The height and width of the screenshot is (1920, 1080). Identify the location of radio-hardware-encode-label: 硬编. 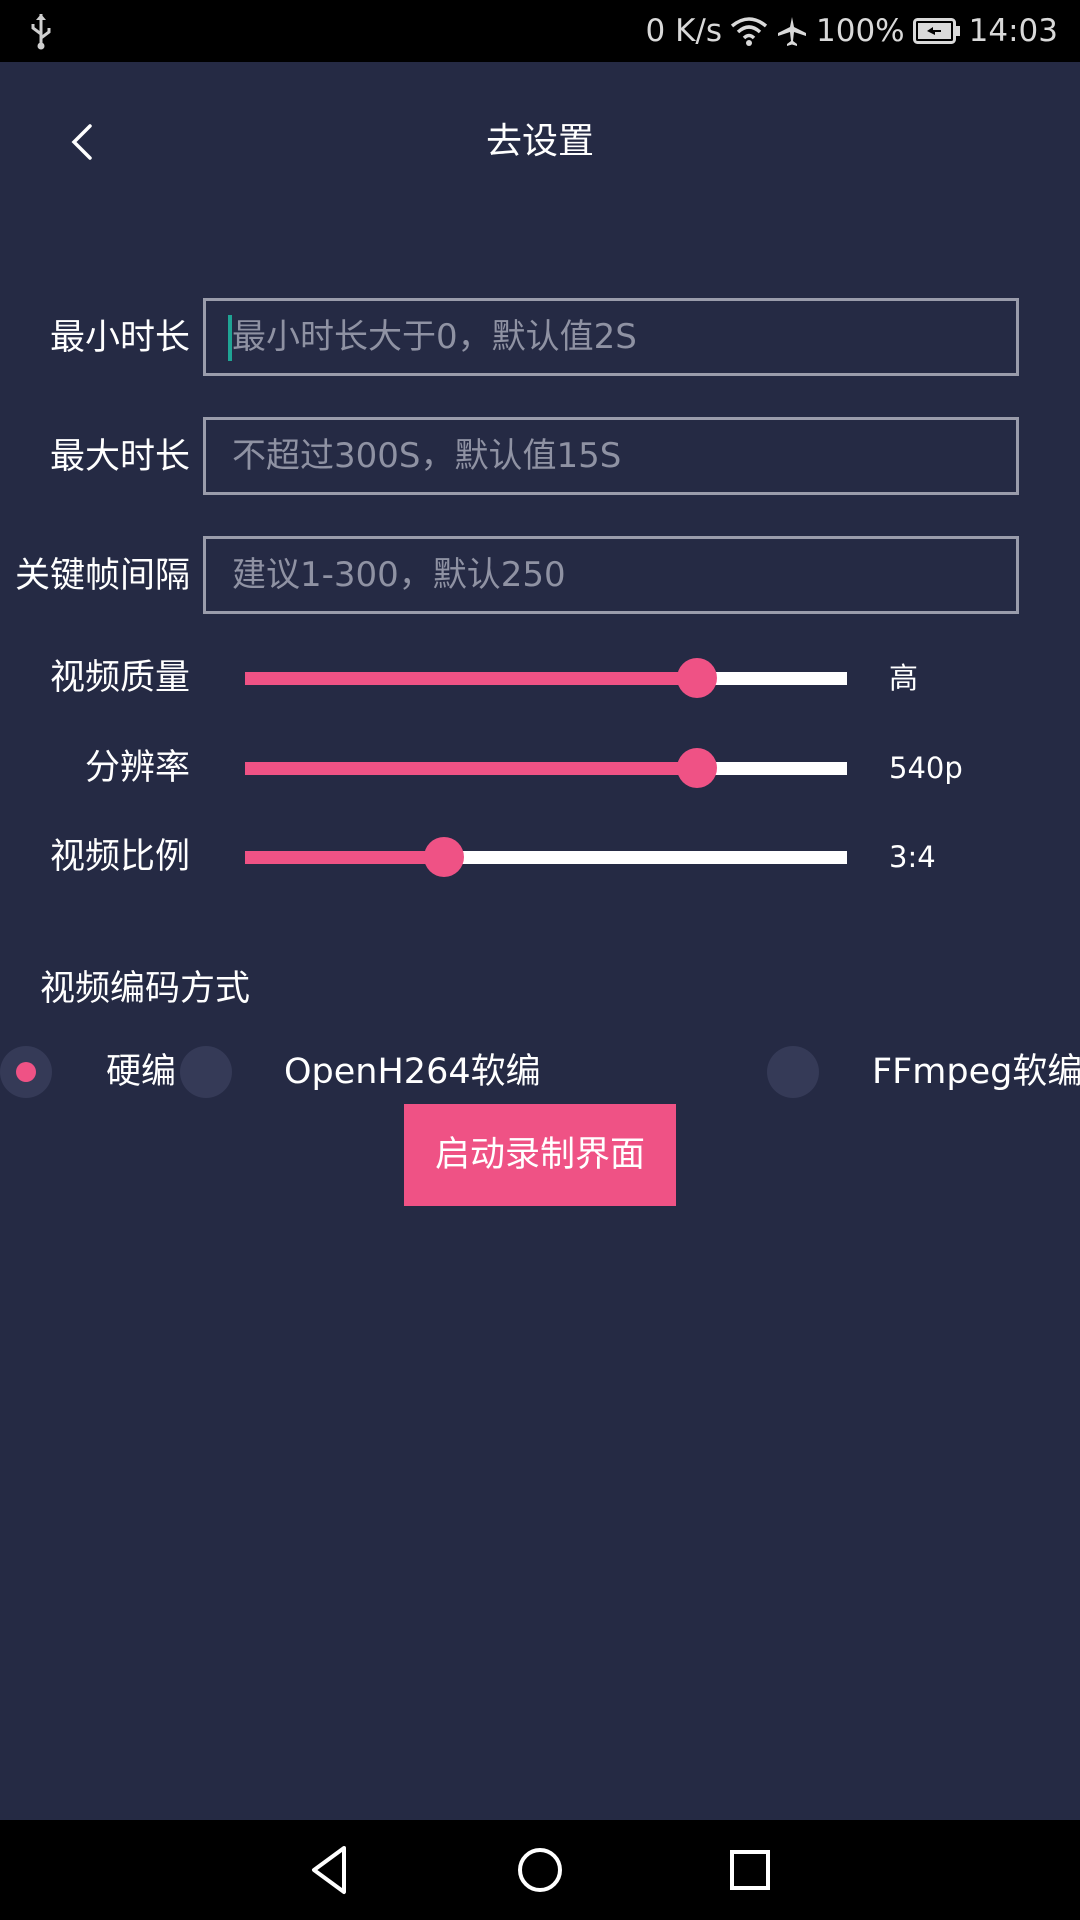
(141, 1072).